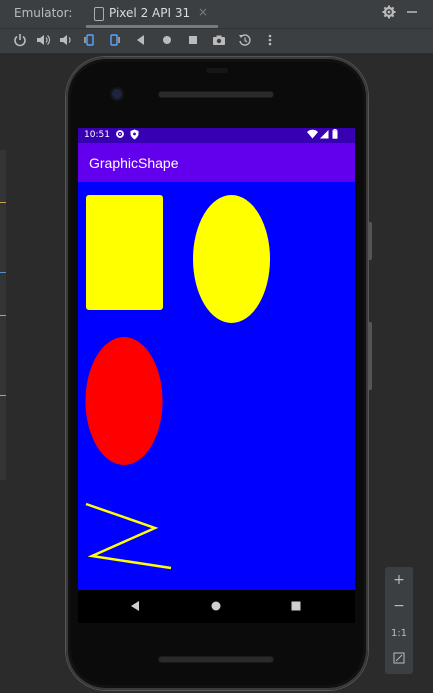 The width and height of the screenshot is (433, 693). I want to click on volume-down-icon, so click(65, 40).